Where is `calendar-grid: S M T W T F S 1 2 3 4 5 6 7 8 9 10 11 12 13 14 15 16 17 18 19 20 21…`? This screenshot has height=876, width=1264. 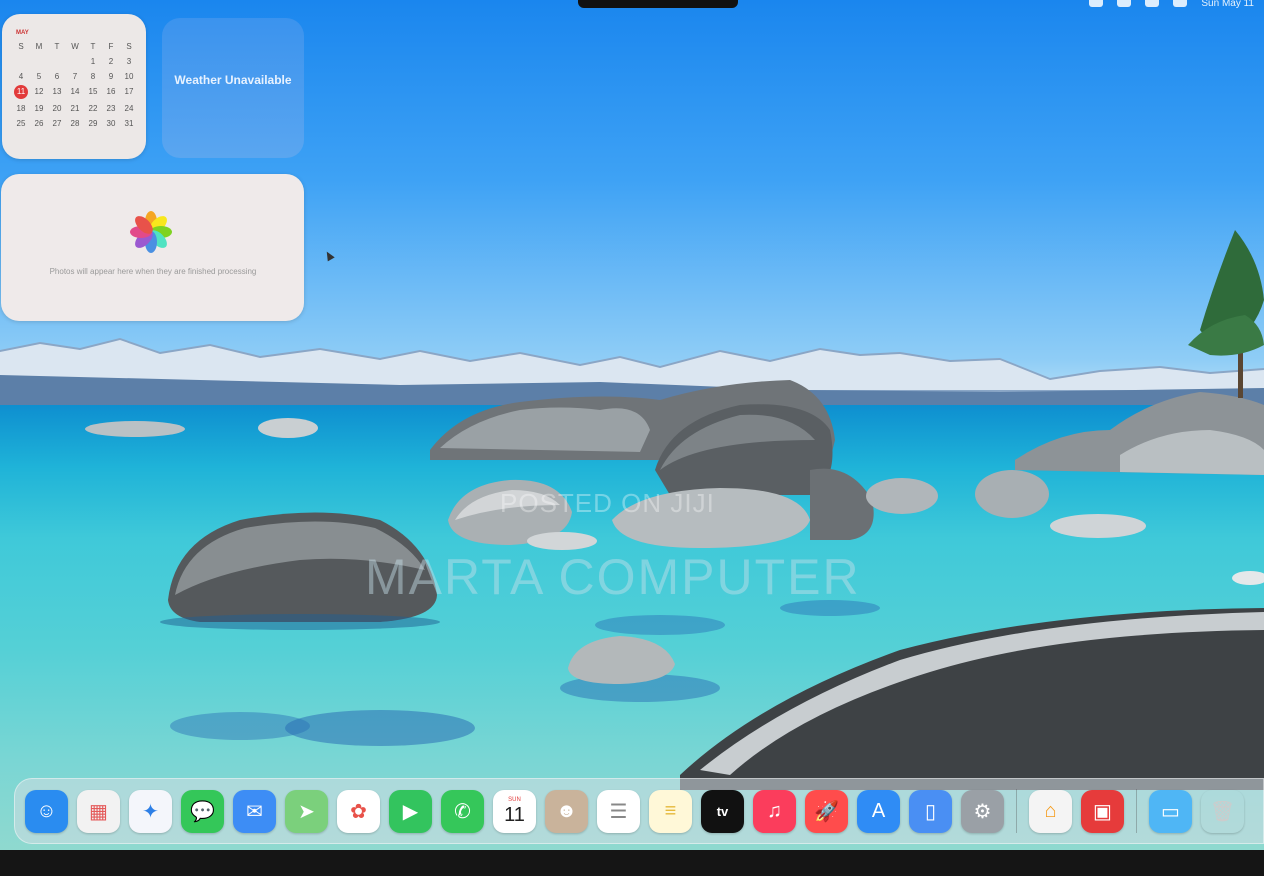 calendar-grid: S M T W T F S 1 2 3 4 5 6 7 8 9 10 11 12 13 14 15 16 17 18 19 20 21… is located at coordinates (75, 85).